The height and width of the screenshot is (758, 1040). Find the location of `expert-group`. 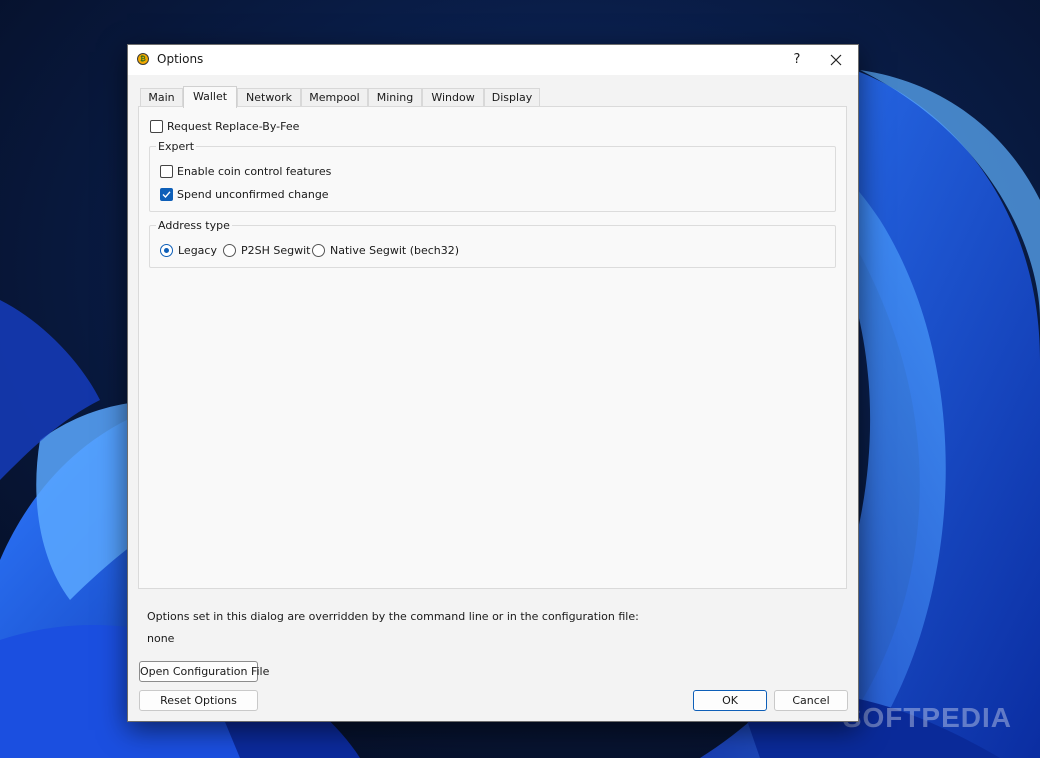

expert-group is located at coordinates (492, 179).